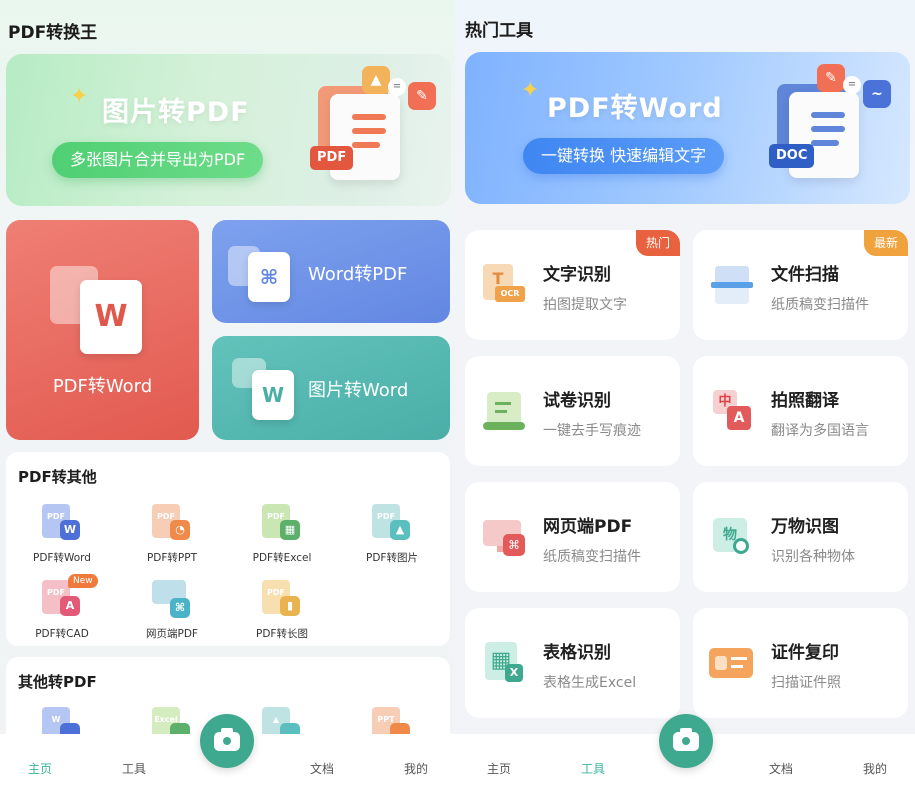 The width and height of the screenshot is (915, 792). What do you see at coordinates (282, 558) in the screenshot?
I see `grid-item-label: PDF转Excel` at bounding box center [282, 558].